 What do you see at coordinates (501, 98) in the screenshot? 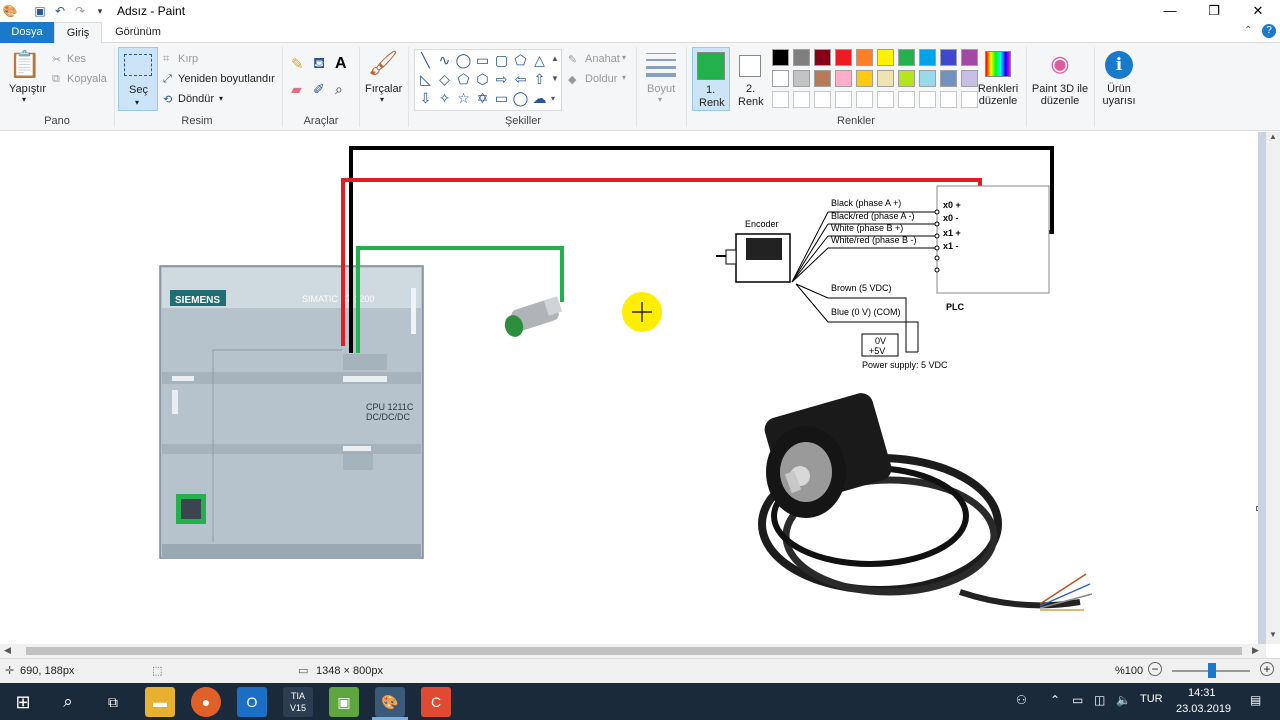
I see `callout-rect-shape-icon: ▭` at bounding box center [501, 98].